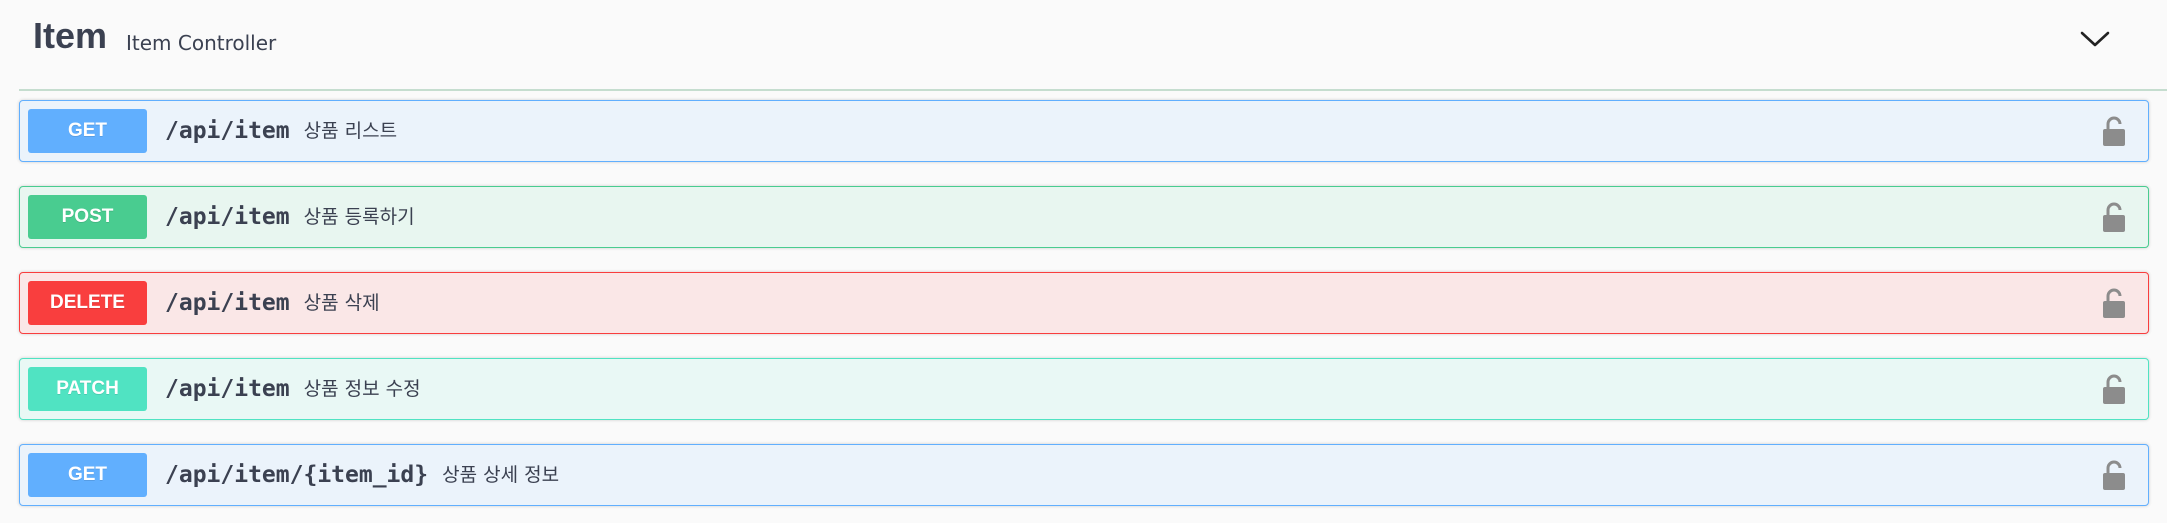  What do you see at coordinates (1084, 475) in the screenshot?
I see `operation-get-item-detail: GET /api/item/{item_id} 상품 상세 정보` at bounding box center [1084, 475].